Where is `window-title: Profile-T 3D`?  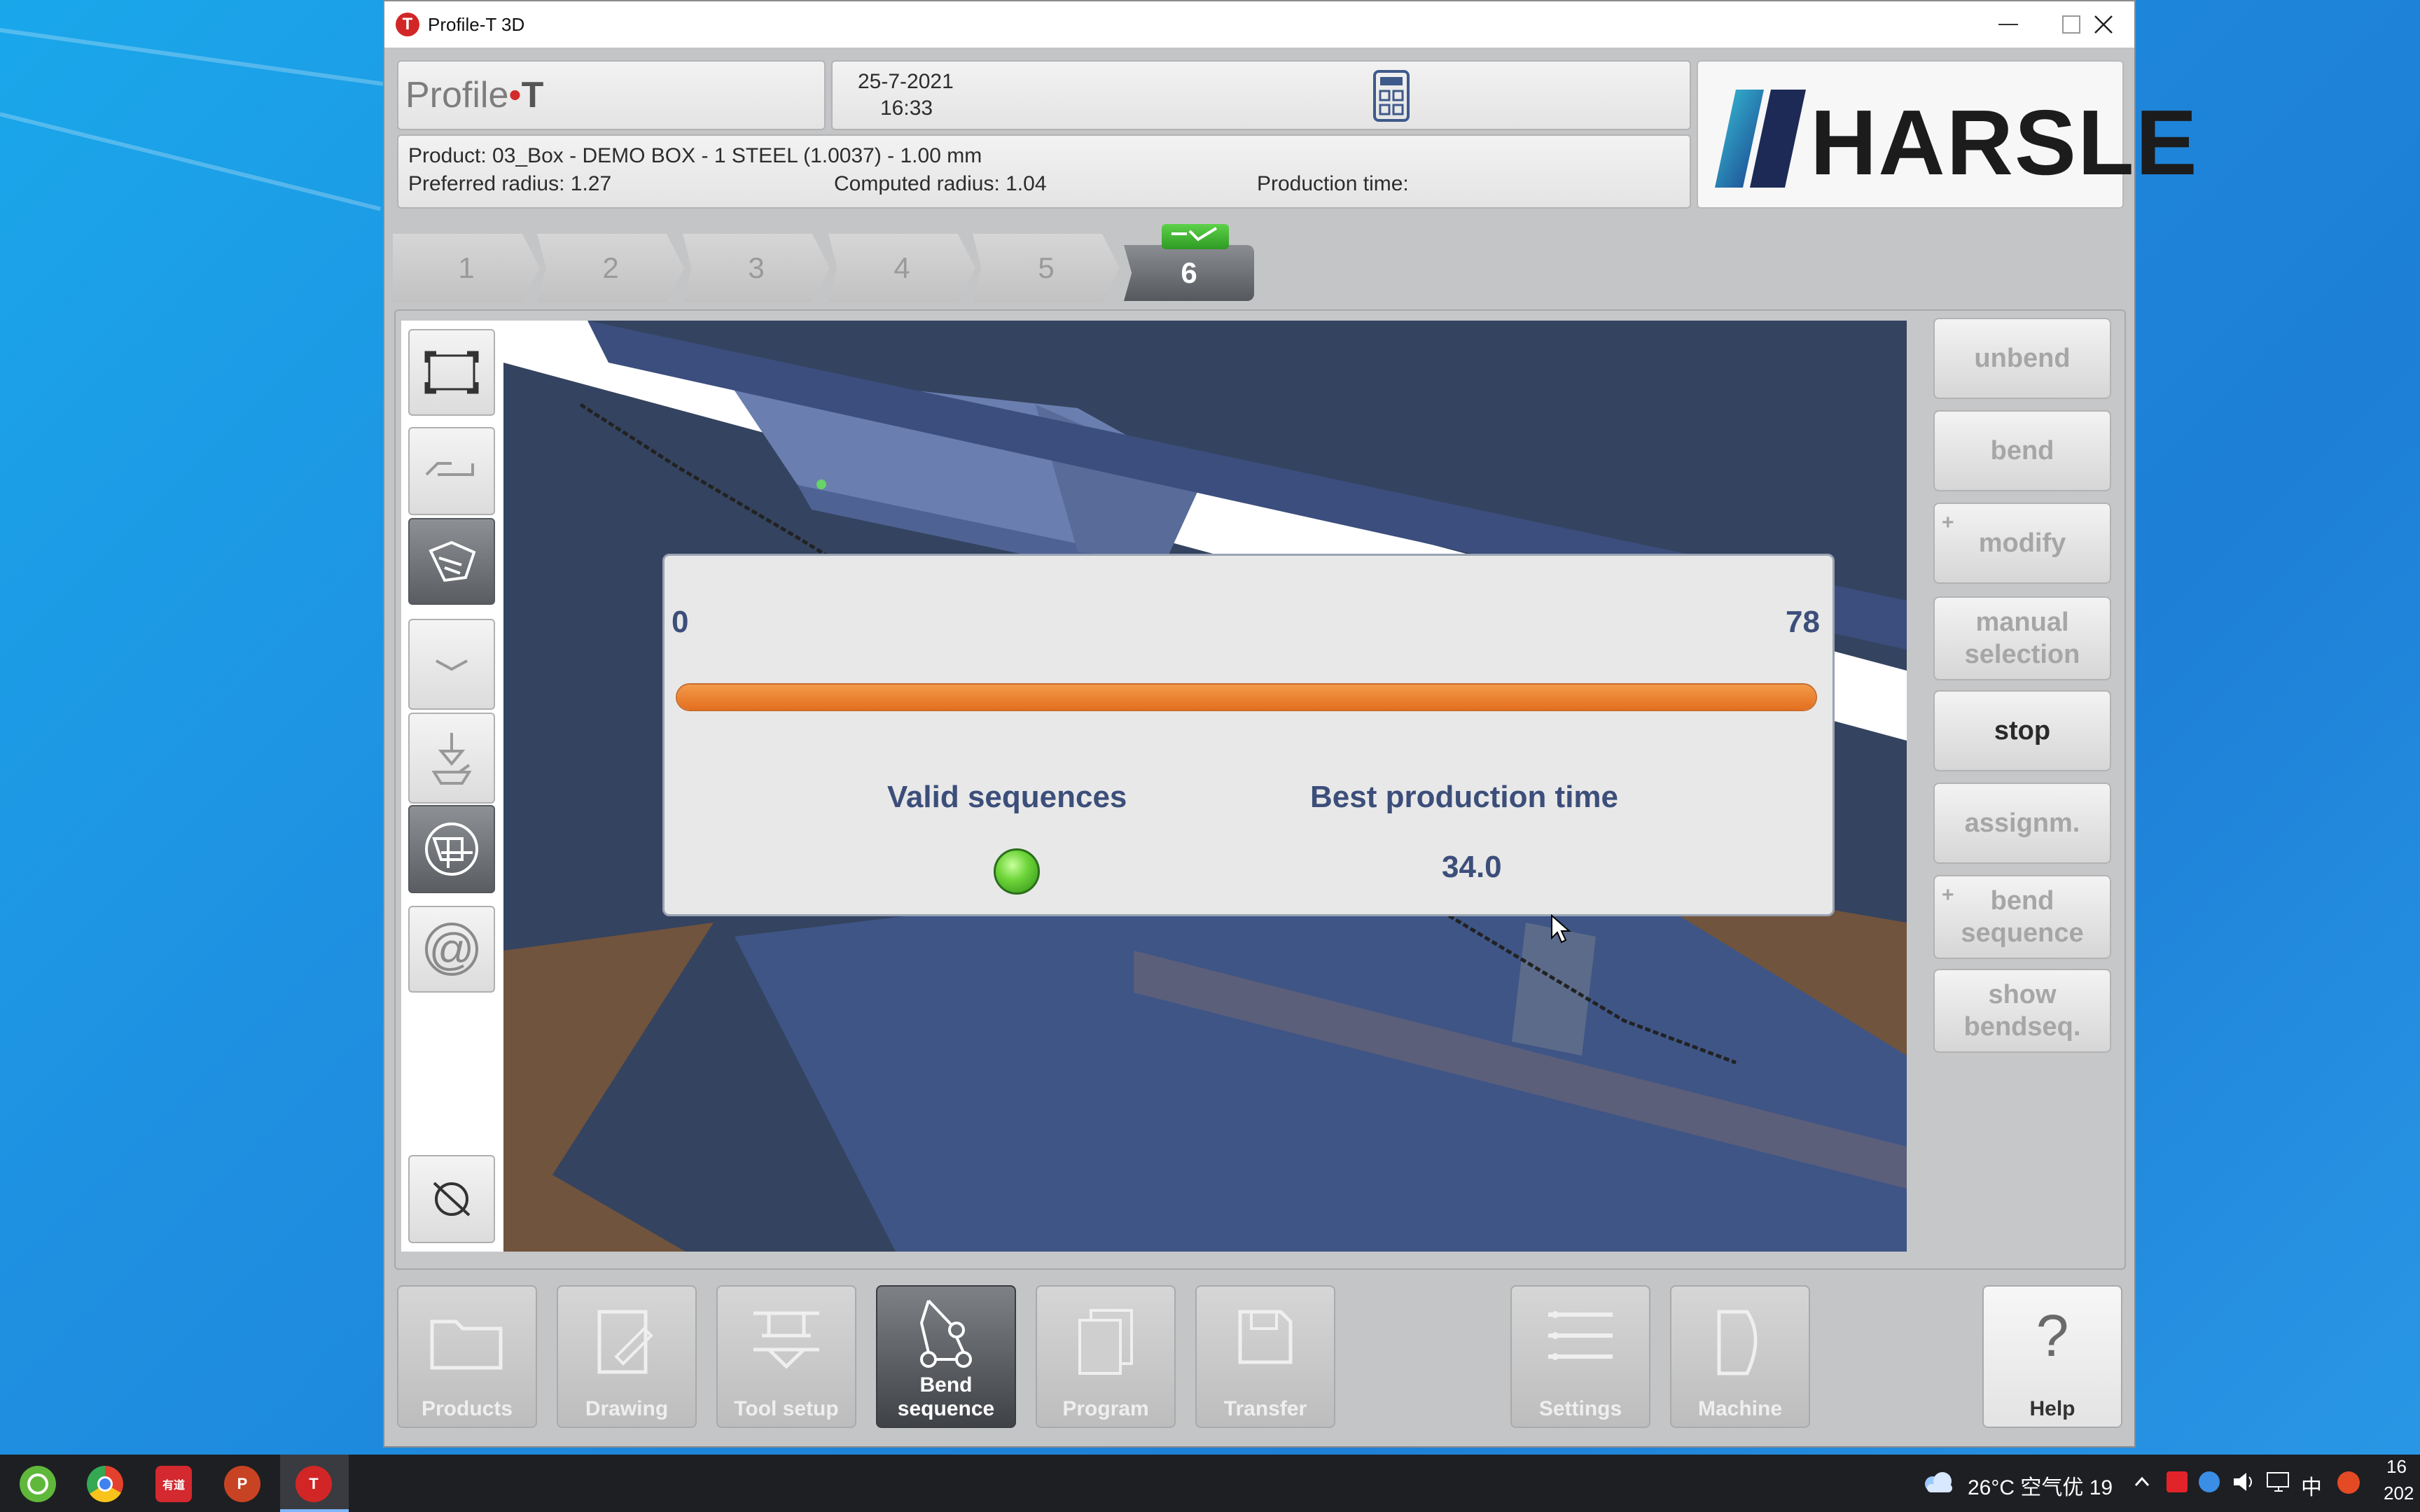 window-title: Profile-T 3D is located at coordinates (476, 24).